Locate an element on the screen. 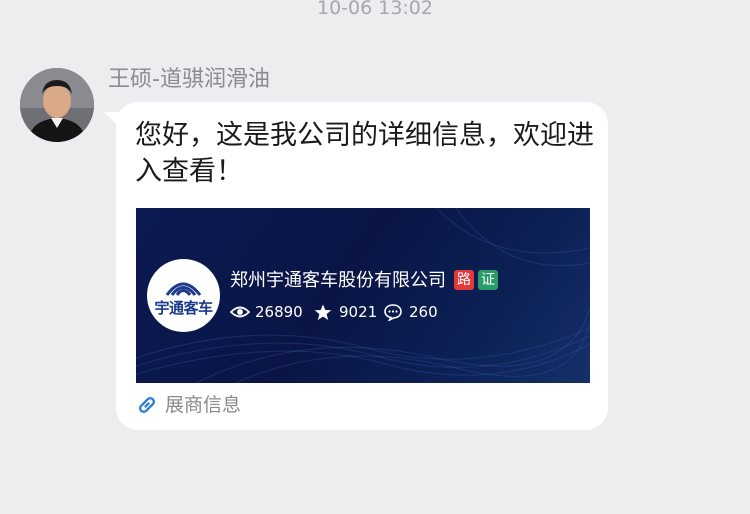 The image size is (750, 514). certificate-badge: 证 is located at coordinates (488, 280).